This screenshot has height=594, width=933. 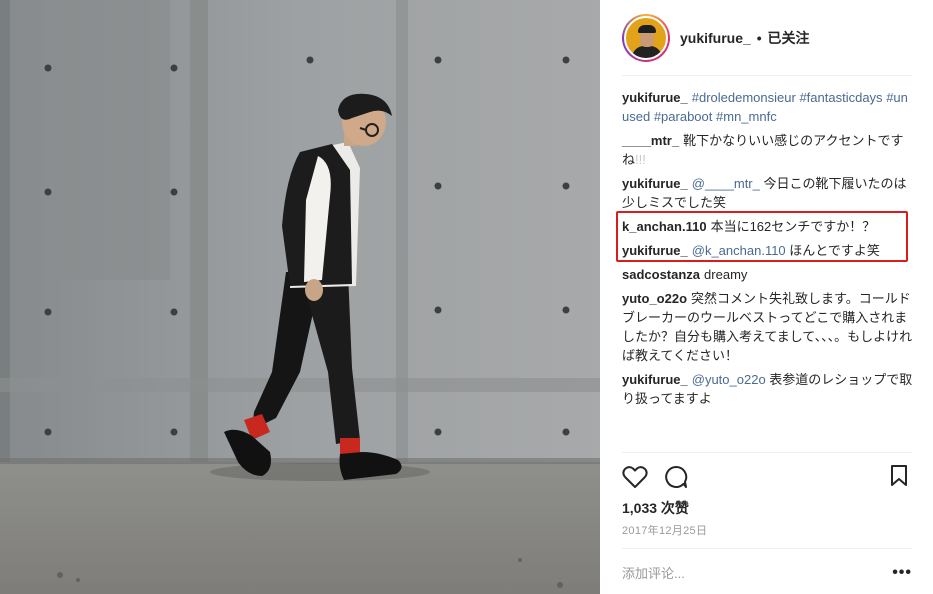 What do you see at coordinates (635, 477) in the screenshot?
I see `heart-icon` at bounding box center [635, 477].